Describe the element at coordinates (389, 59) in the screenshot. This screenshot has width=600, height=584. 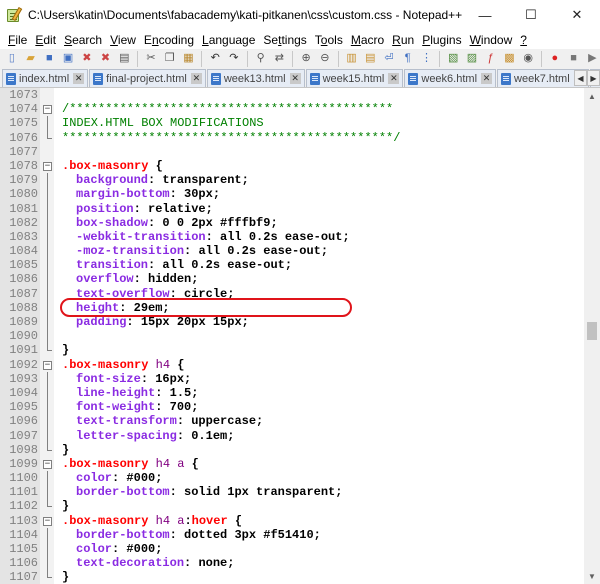
I see `word-wrap-icon: ⏎` at that location.